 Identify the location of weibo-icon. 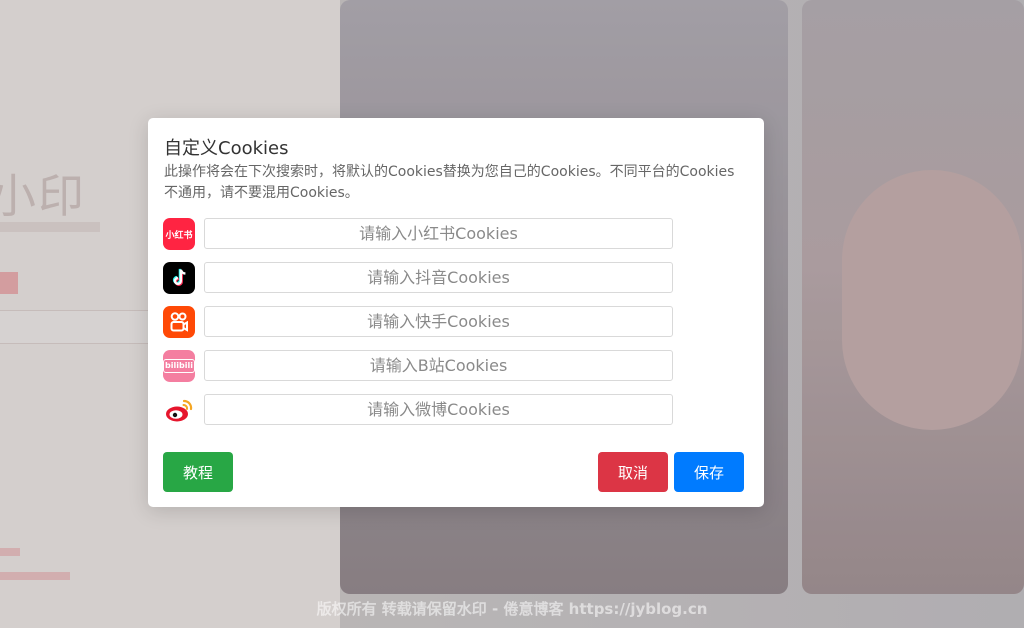
(179, 410).